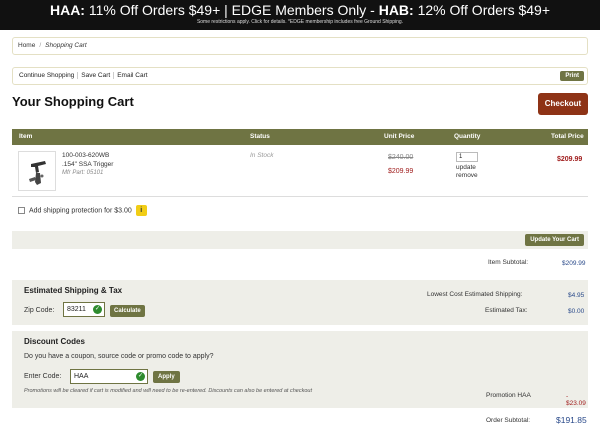  Describe the element at coordinates (73, 101) in the screenshot. I see `page-title: Your Shopping Cart` at that location.